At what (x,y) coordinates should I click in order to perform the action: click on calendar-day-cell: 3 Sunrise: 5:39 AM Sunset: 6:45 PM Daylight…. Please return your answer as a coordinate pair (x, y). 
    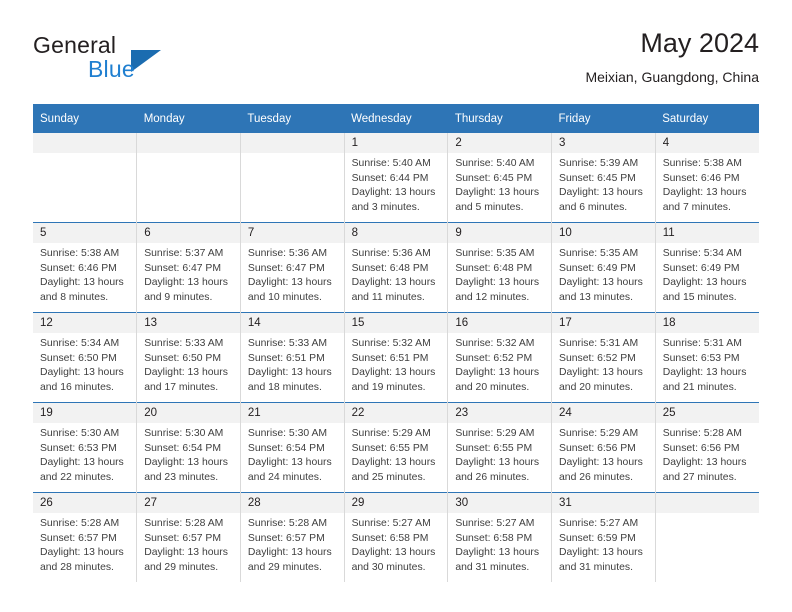
    Looking at the image, I should click on (603, 178).